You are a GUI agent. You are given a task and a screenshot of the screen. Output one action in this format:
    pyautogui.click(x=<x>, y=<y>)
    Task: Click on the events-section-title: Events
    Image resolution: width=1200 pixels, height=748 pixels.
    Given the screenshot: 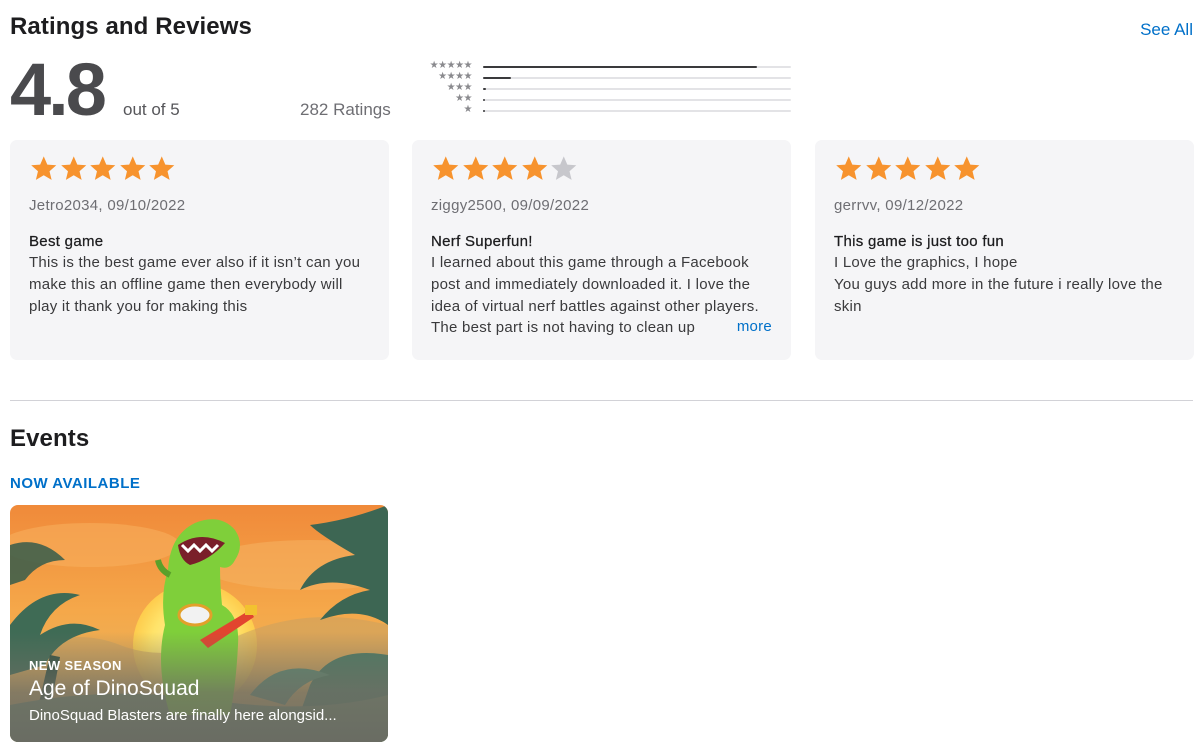 What is the action you would take?
    pyautogui.click(x=50, y=438)
    